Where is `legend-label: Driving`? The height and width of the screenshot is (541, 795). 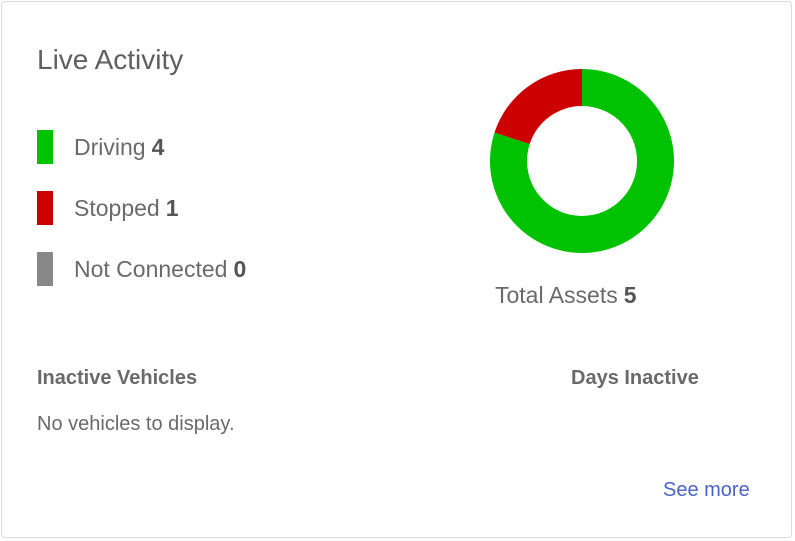
legend-label: Driving is located at coordinates (110, 146).